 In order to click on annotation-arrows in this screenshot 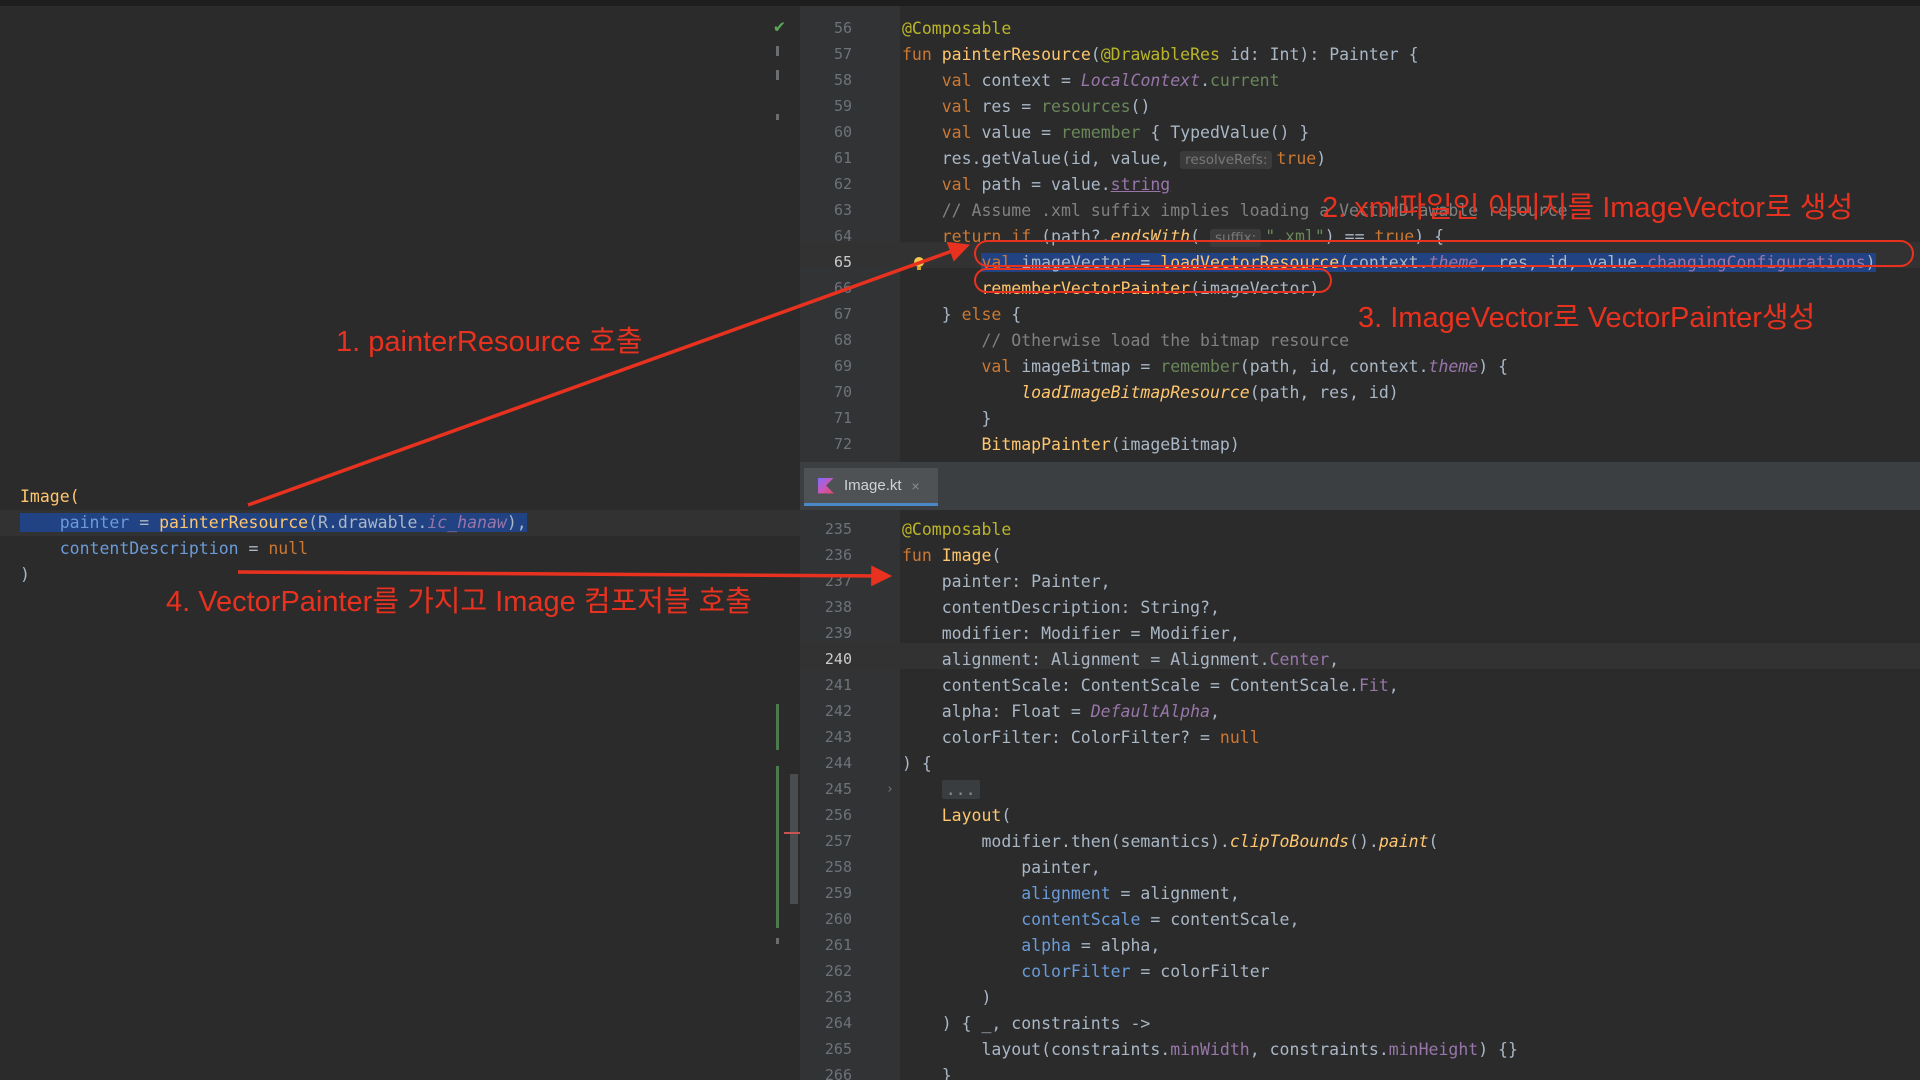, I will do `click(603, 414)`.